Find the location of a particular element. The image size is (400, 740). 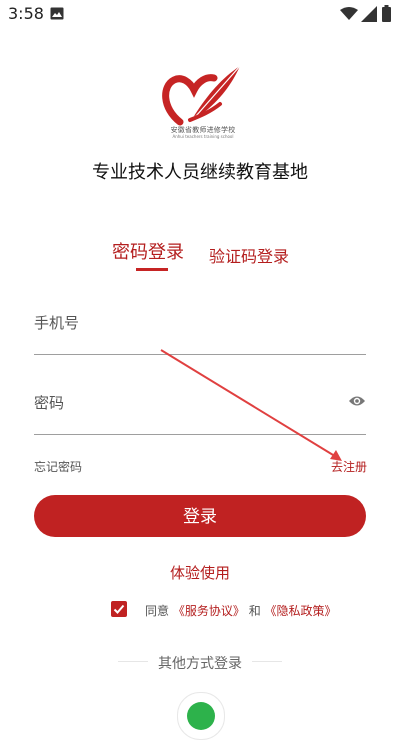

phone-field is located at coordinates (200, 327).